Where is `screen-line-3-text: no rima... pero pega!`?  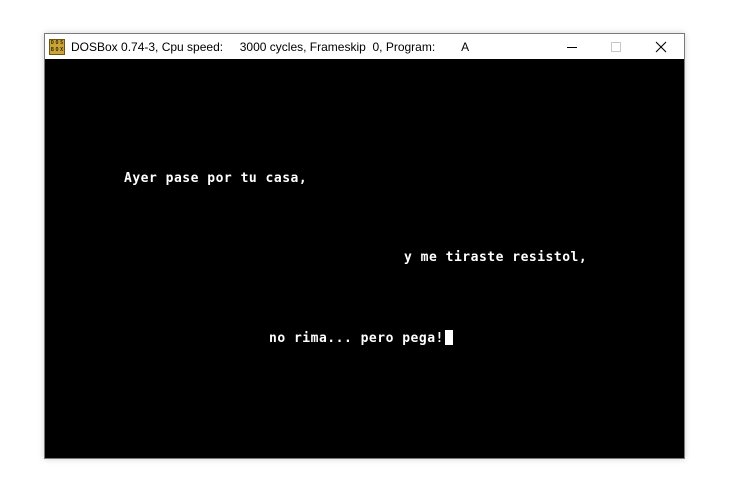 screen-line-3-text: no rima... pero pega! is located at coordinates (356, 338).